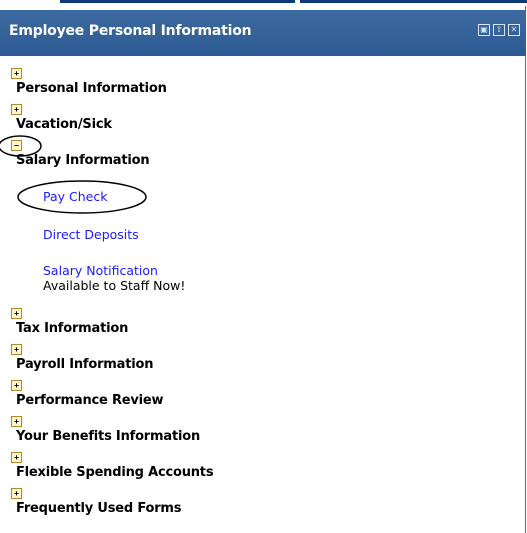  Describe the element at coordinates (90, 400) in the screenshot. I see `section-performance-review: Performance Review` at that location.